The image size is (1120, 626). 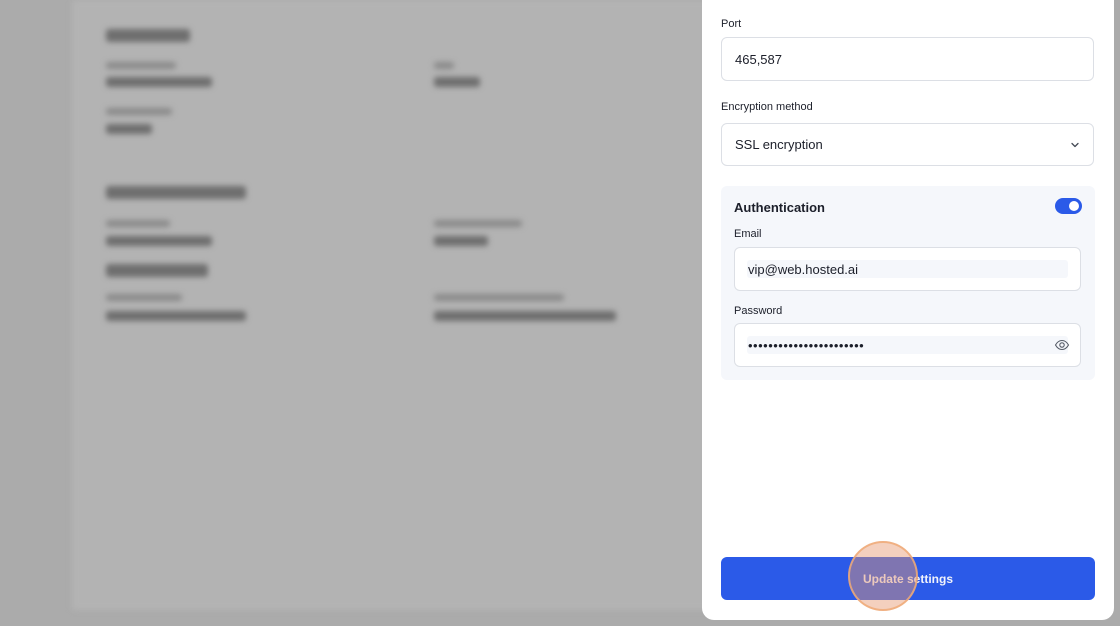 What do you see at coordinates (907, 345) in the screenshot?
I see `password-input: •••••••••••••••••••••••` at bounding box center [907, 345].